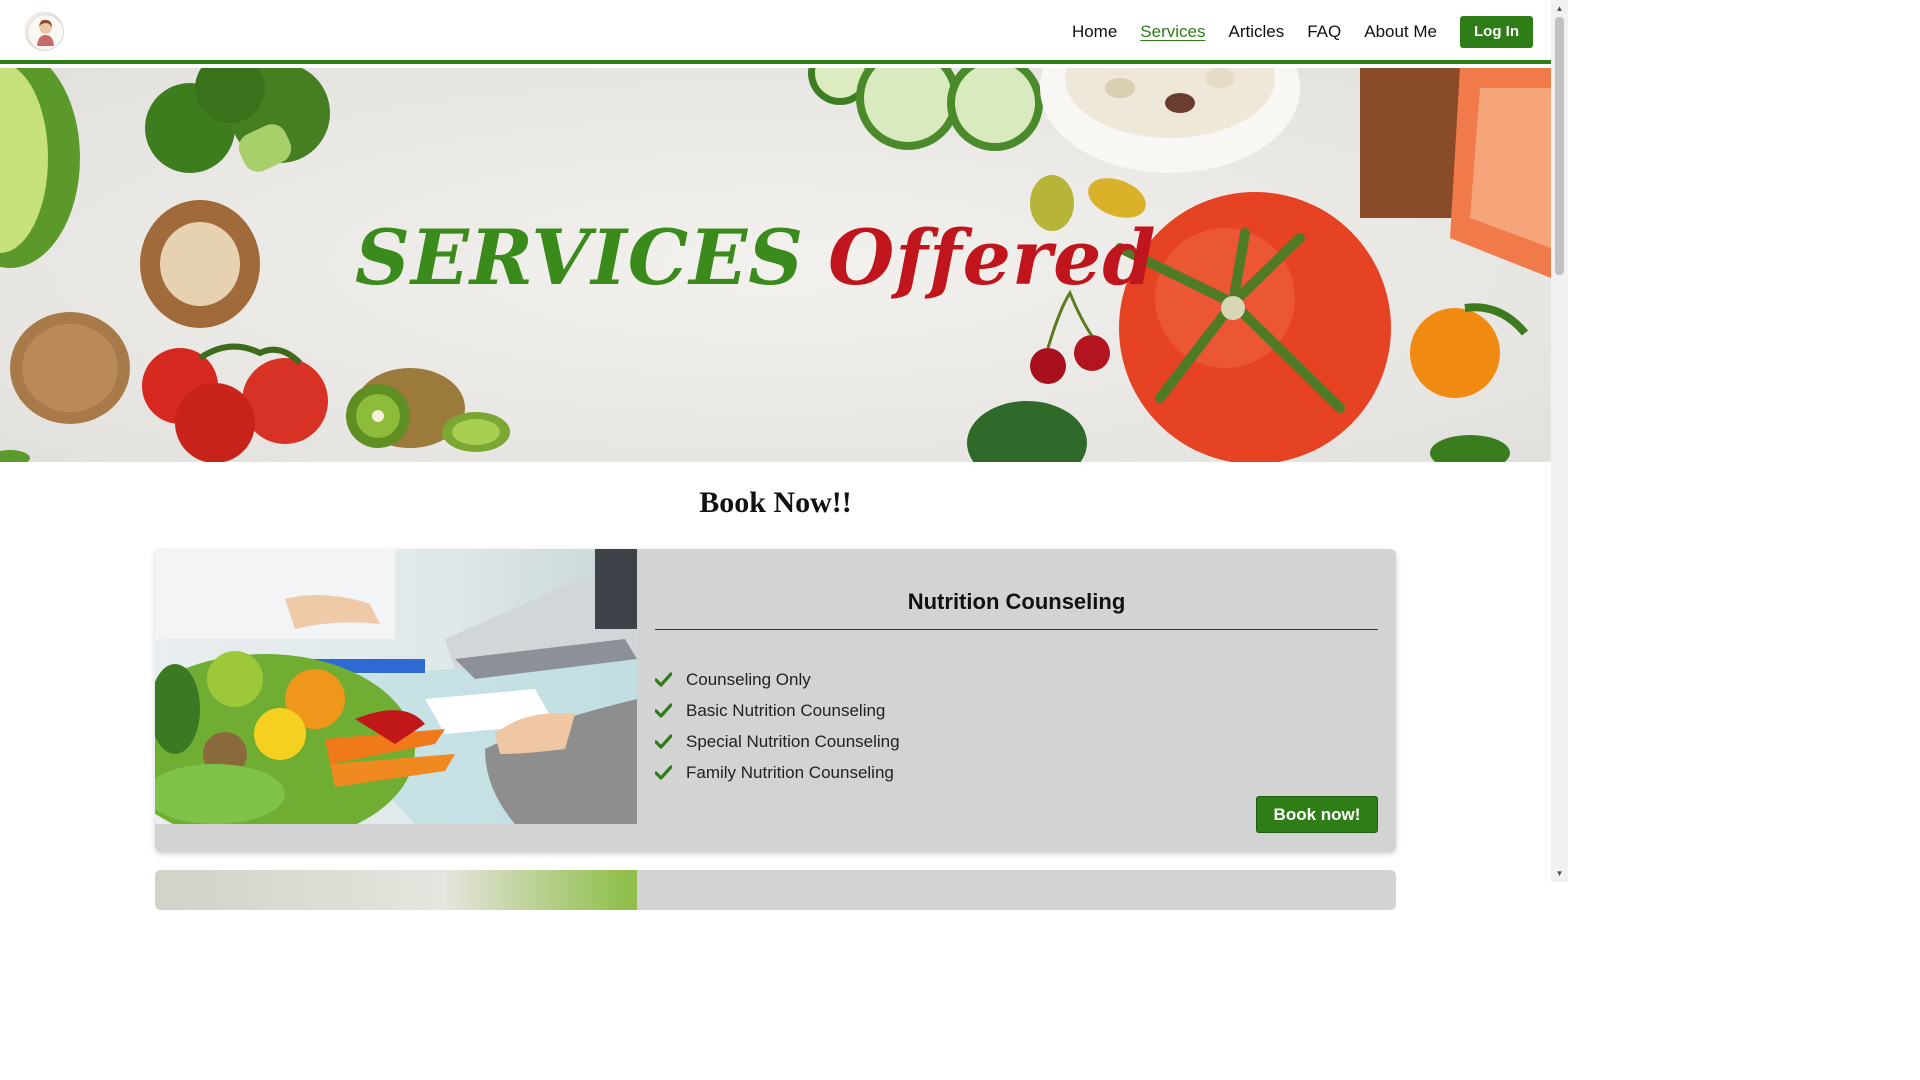 Image resolution: width=1920 pixels, height=1080 pixels. Describe the element at coordinates (1559, 8) in the screenshot. I see `scroll-up-arrow-icon: ▲` at that location.